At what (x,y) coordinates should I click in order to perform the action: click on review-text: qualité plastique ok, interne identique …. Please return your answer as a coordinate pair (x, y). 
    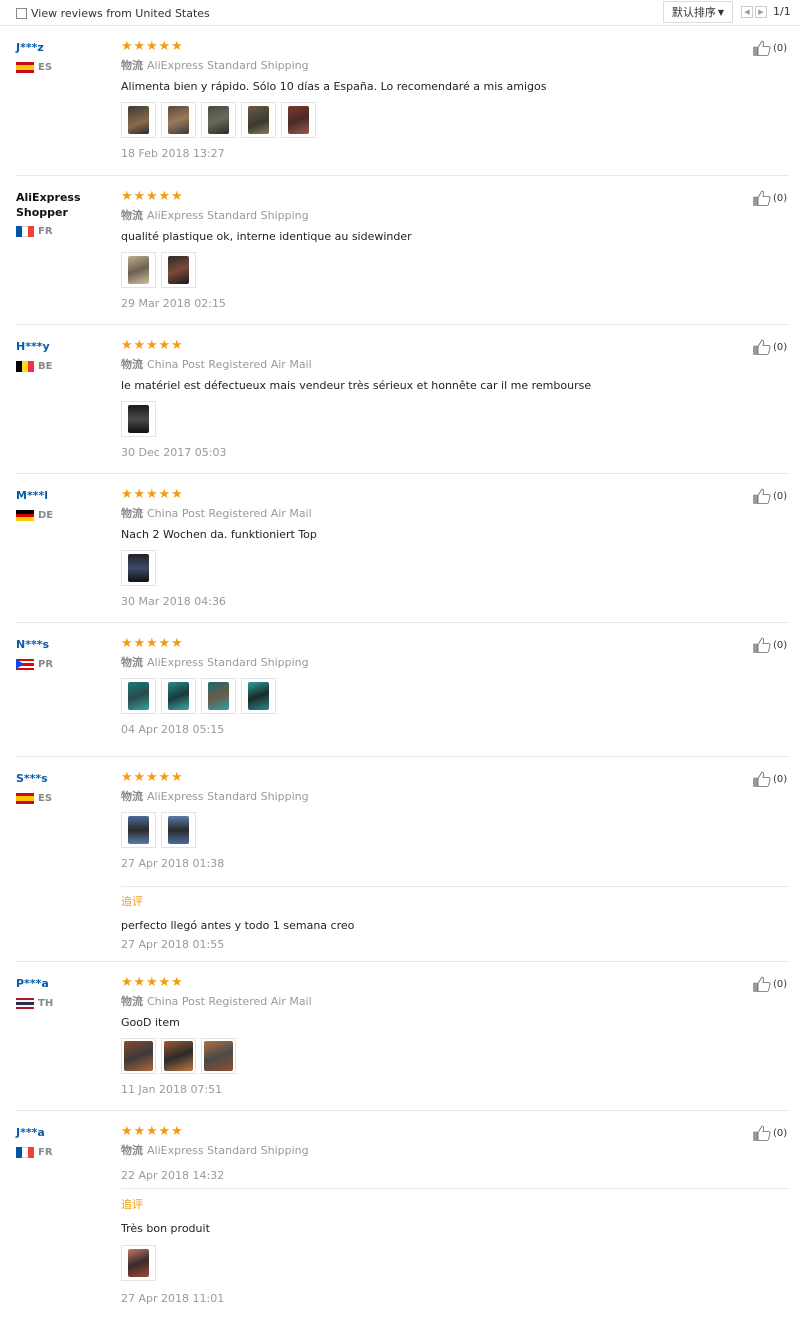
    Looking at the image, I should click on (266, 236).